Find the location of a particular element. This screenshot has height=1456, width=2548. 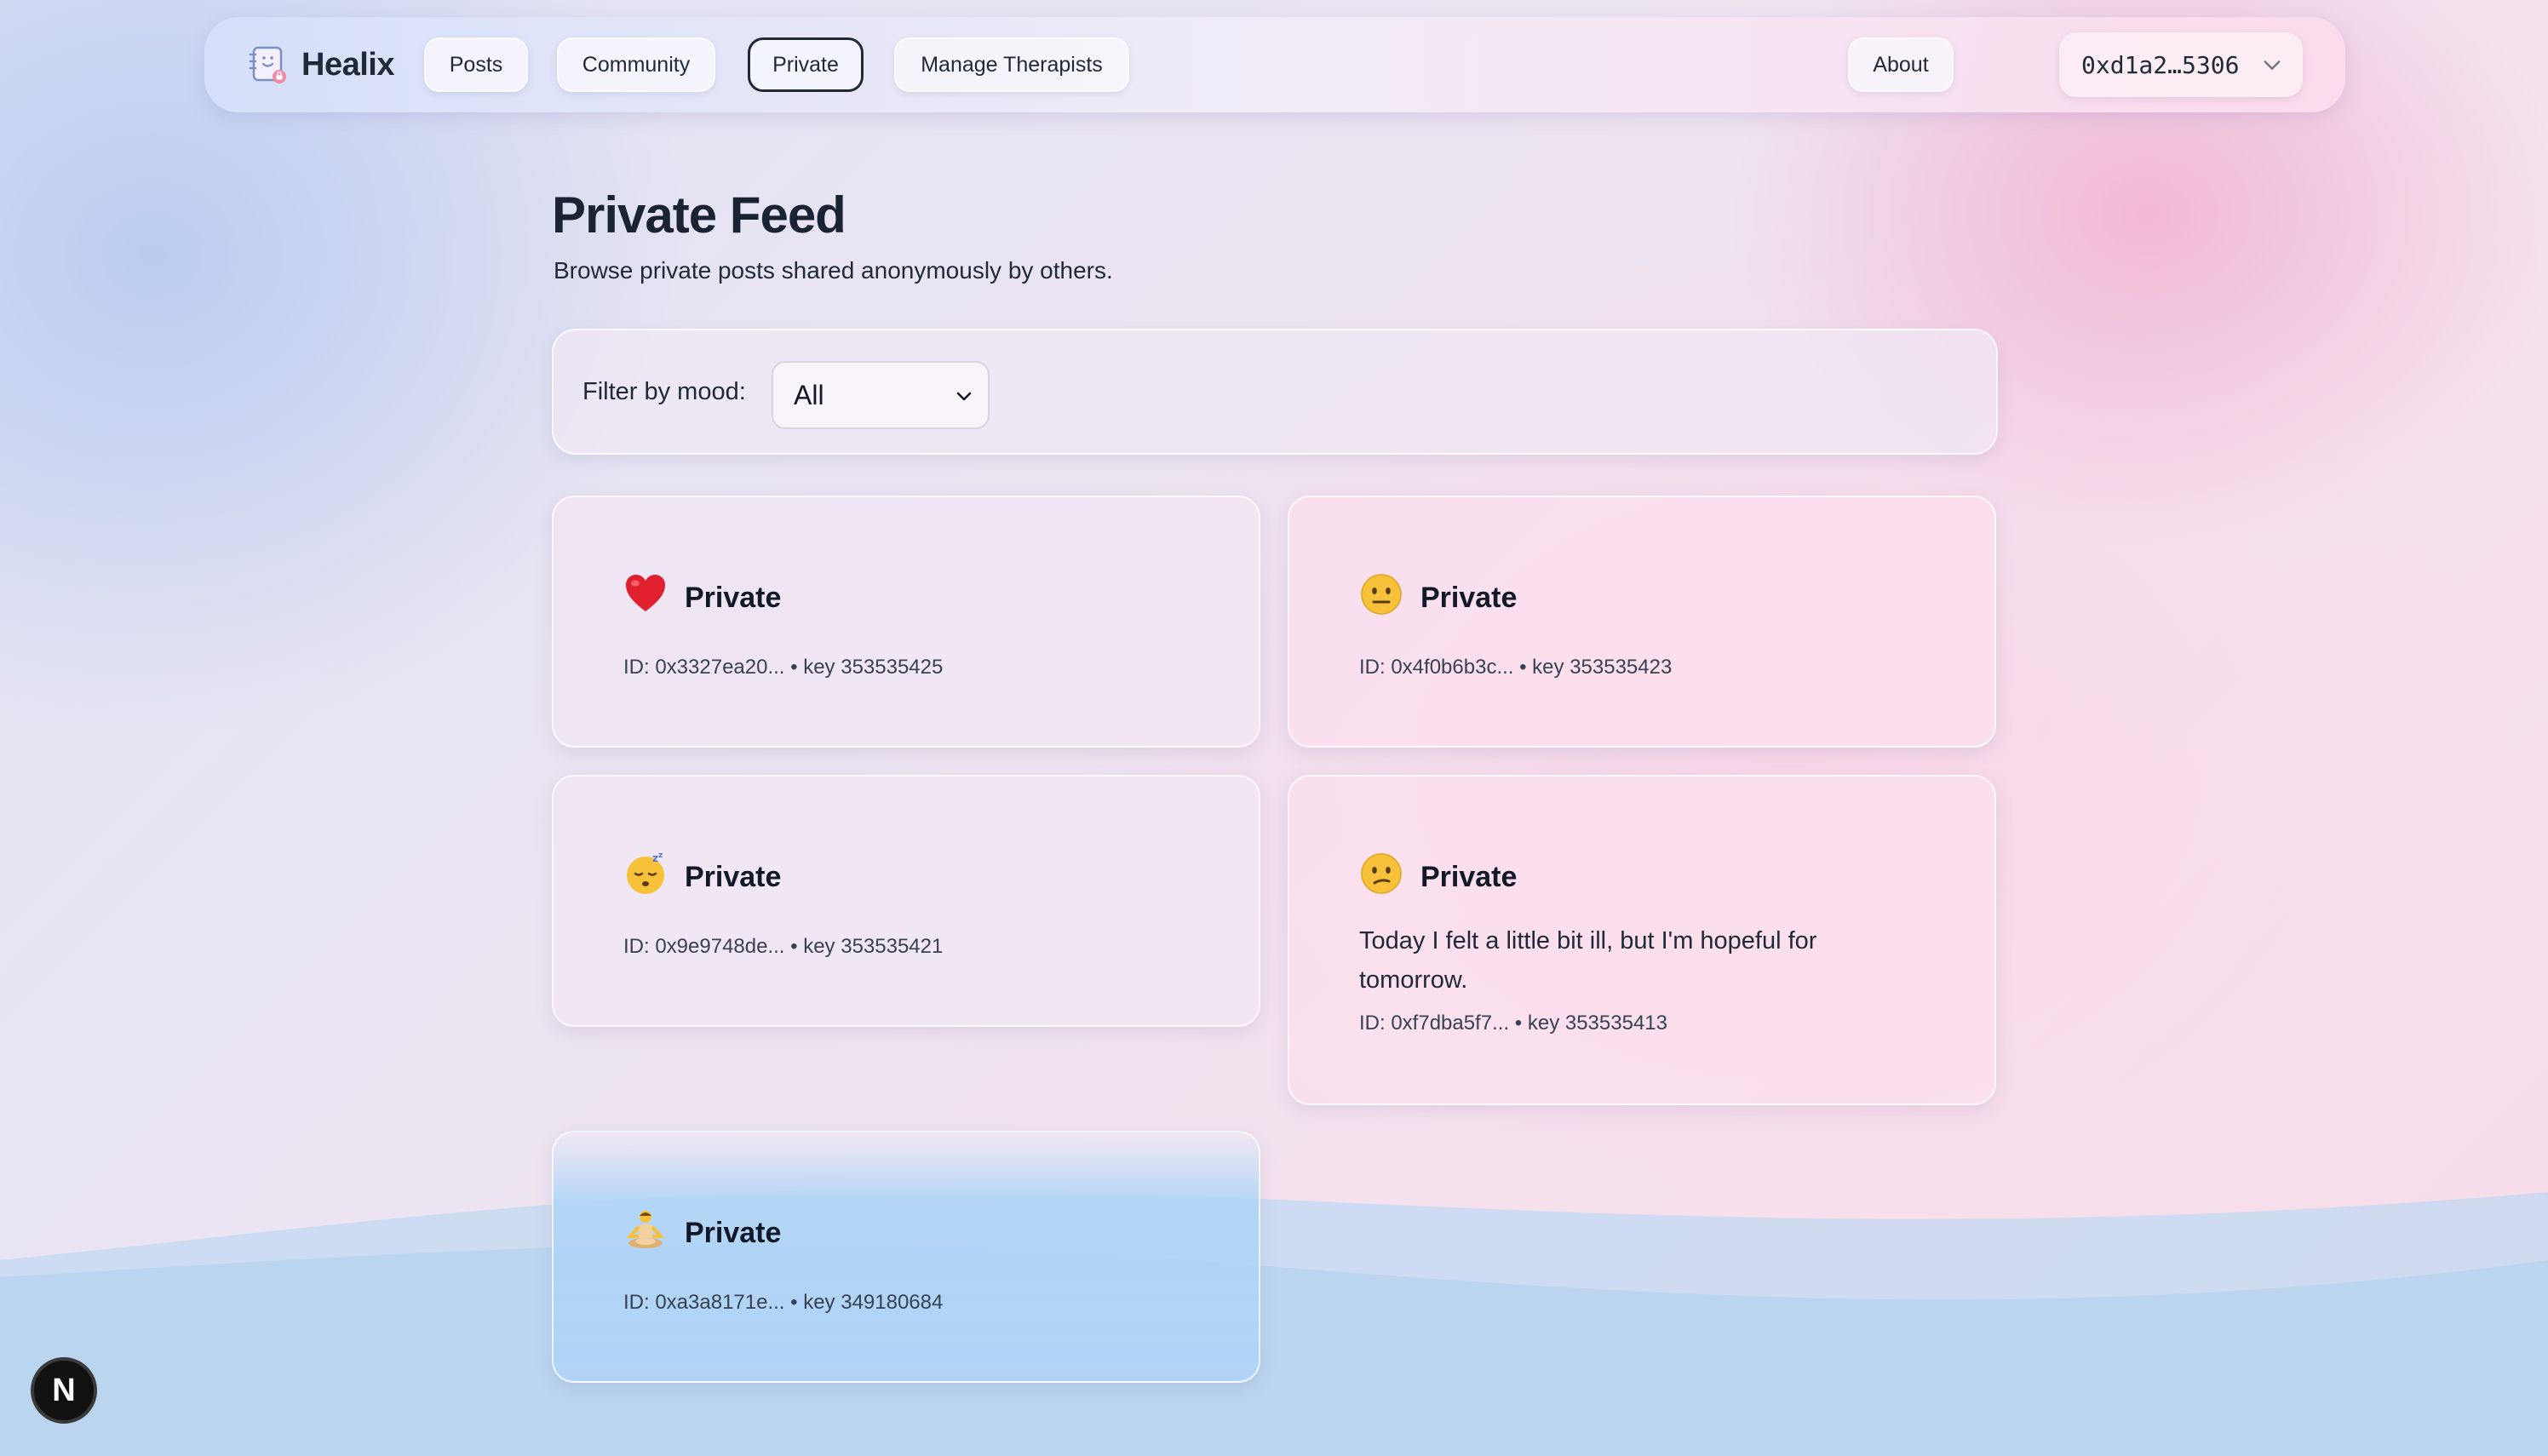

post-meta: ID: 0x9e9748de... • key 353535421 is located at coordinates (783, 947).